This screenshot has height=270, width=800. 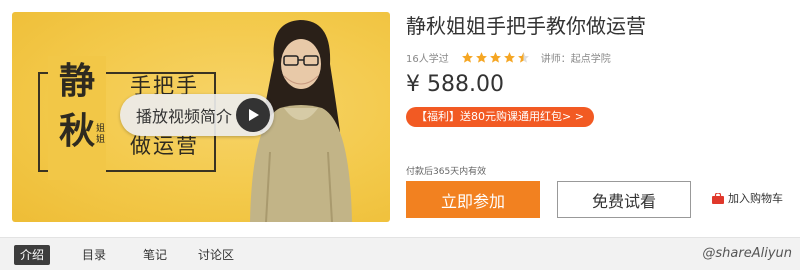 I want to click on promo-coupon-badge: 【福利】送80元购课通用红包> >, so click(x=500, y=117).